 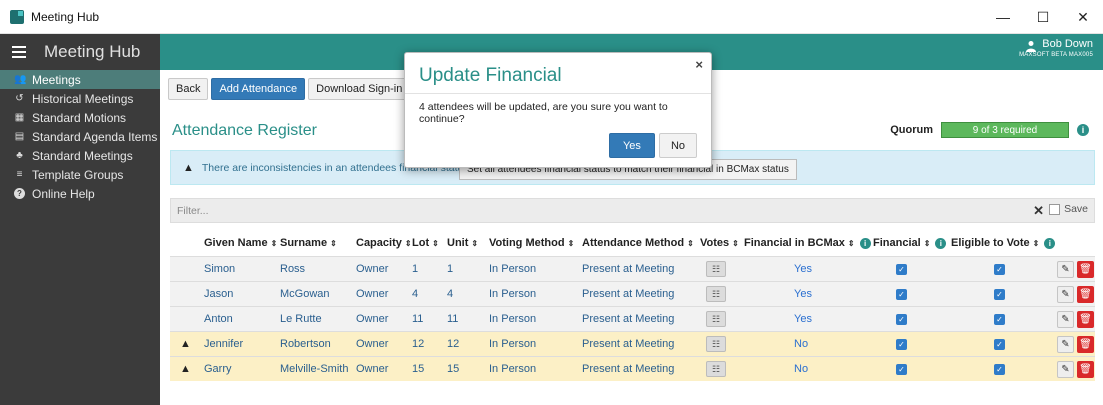 What do you see at coordinates (677, 145) in the screenshot?
I see `no-button: No` at bounding box center [677, 145].